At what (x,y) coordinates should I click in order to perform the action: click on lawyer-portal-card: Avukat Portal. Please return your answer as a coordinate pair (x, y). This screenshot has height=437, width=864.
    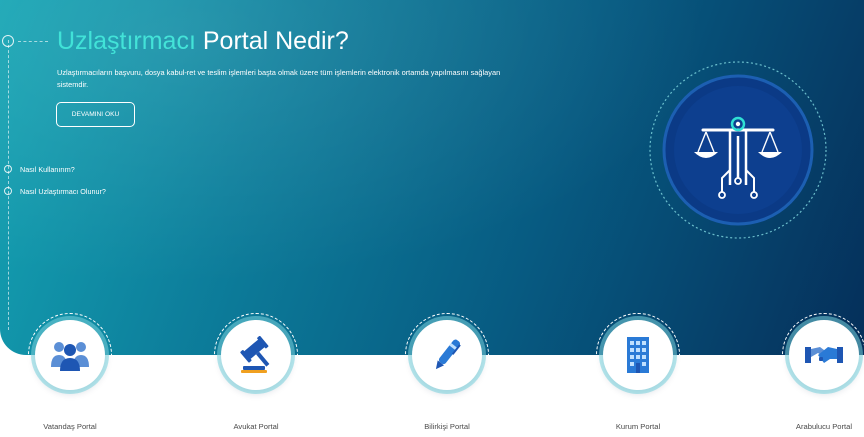
    Looking at the image, I should click on (256, 375).